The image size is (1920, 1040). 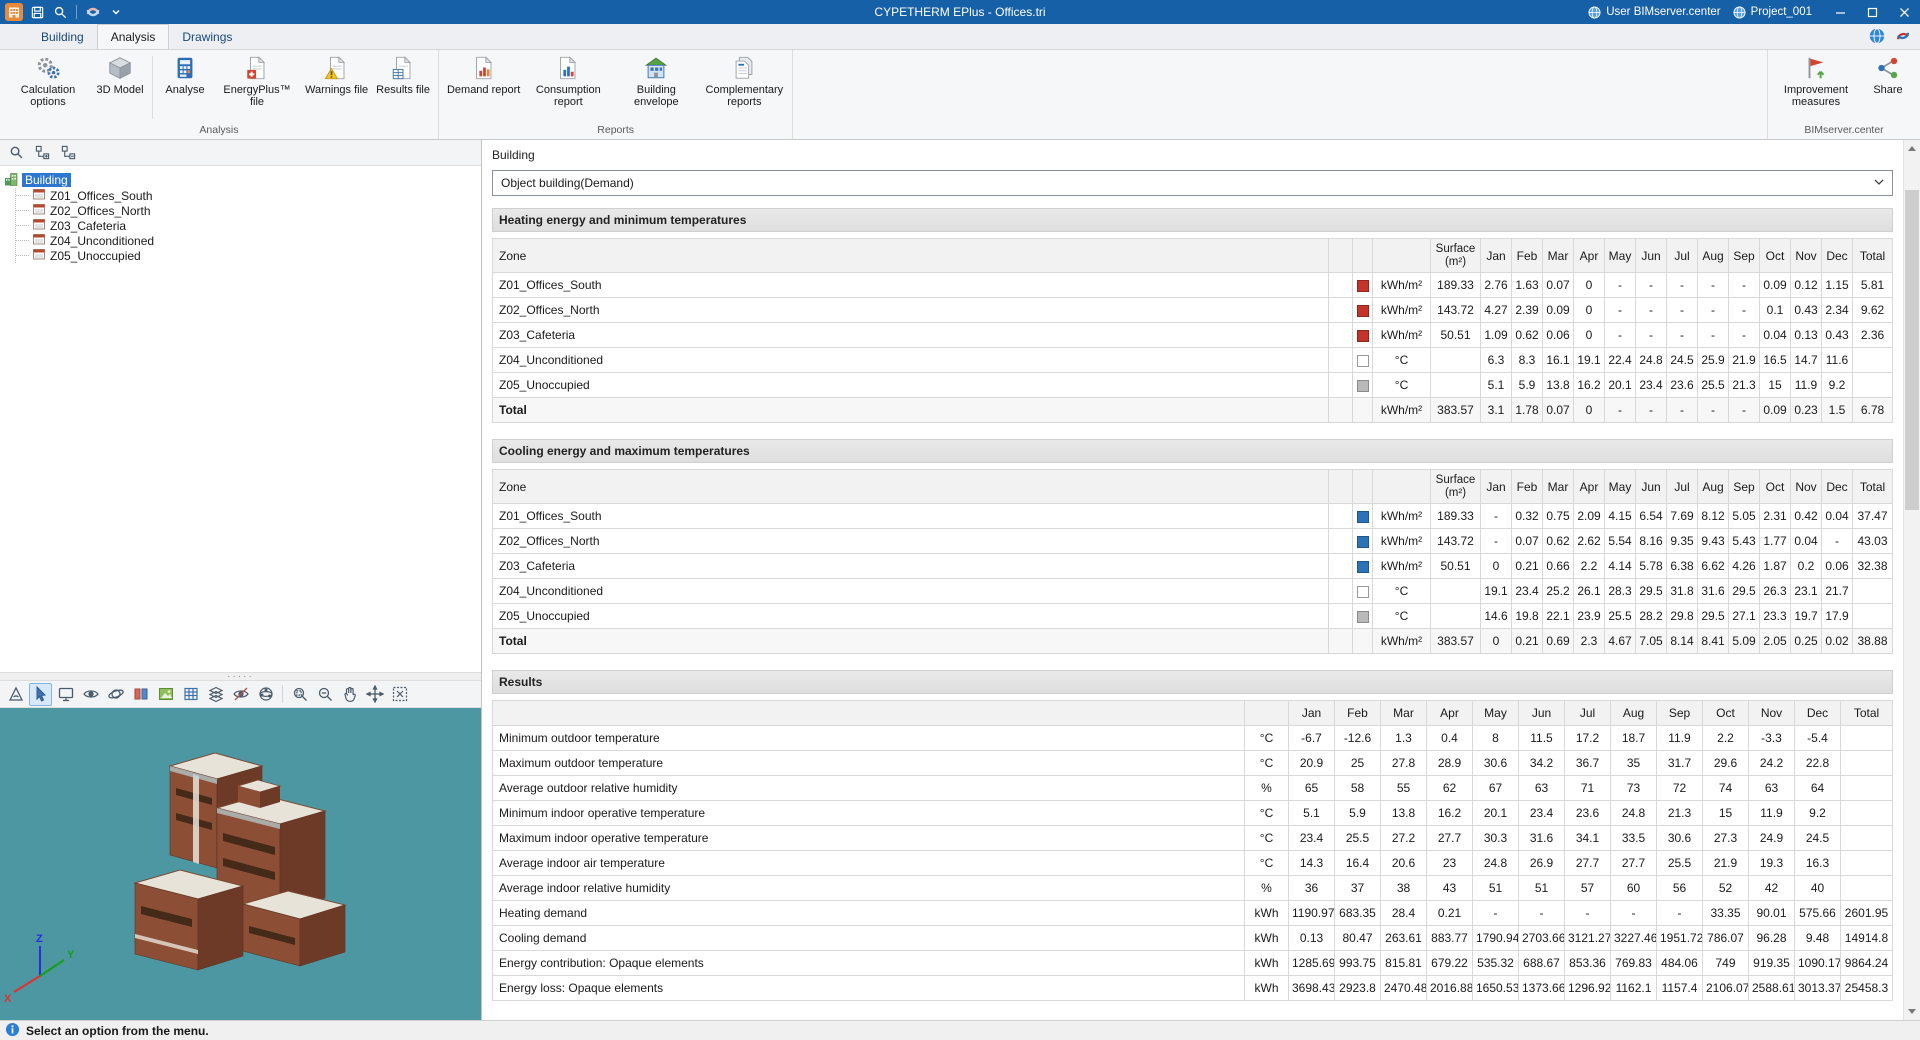 I want to click on zone-marker-cell, so click(x=1362, y=310).